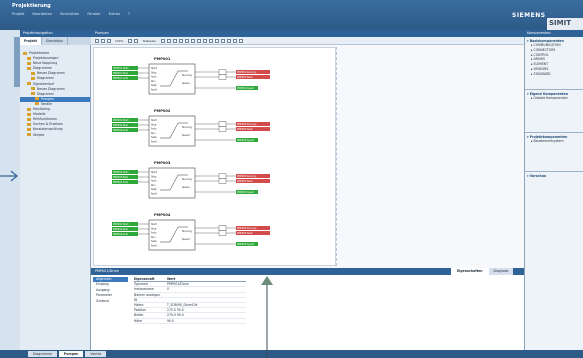 The width and height of the screenshot is (583, 358). What do you see at coordinates (55, 135) in the screenshot?
I see `tree-item: Skripte` at bounding box center [55, 135].